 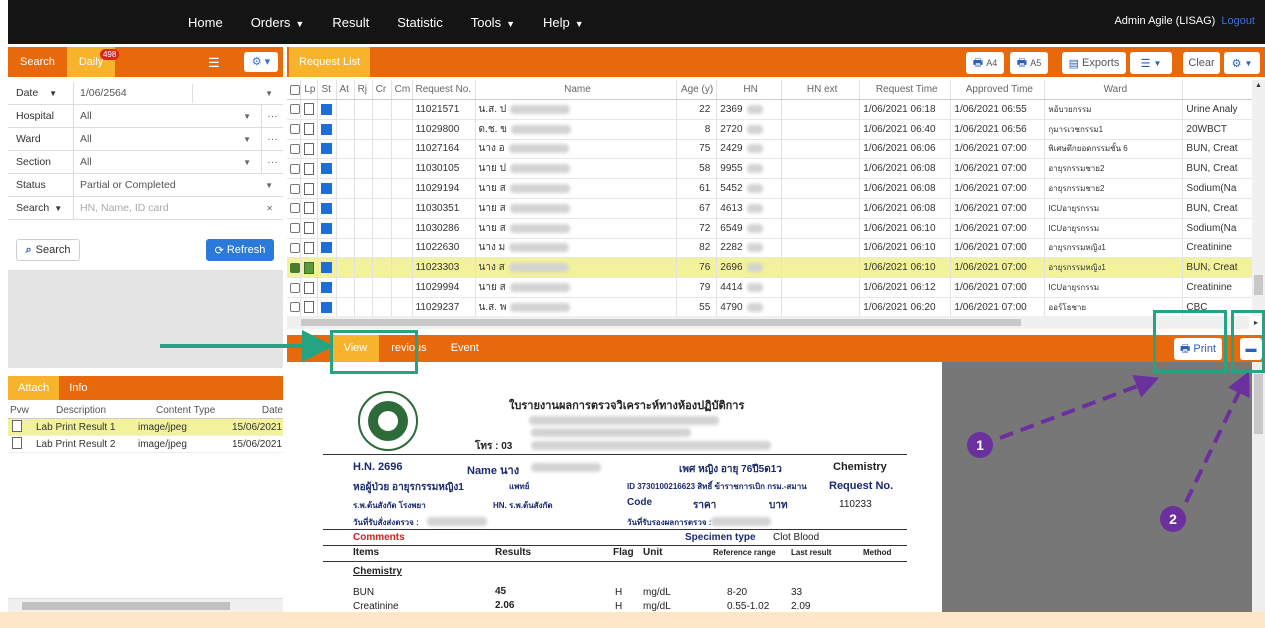 What do you see at coordinates (980, 445) in the screenshot?
I see `step-marker-1: 1` at bounding box center [980, 445].